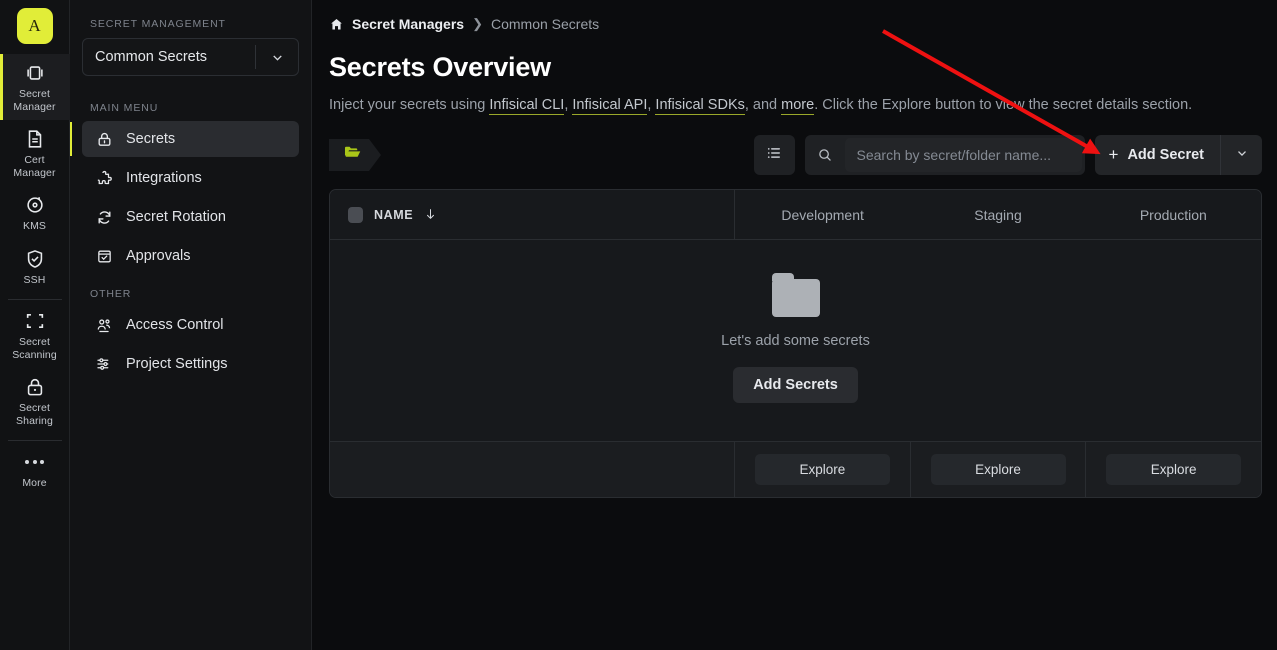 This screenshot has height=650, width=1277. I want to click on table-footer-staging-cell: Explore, so click(999, 469).